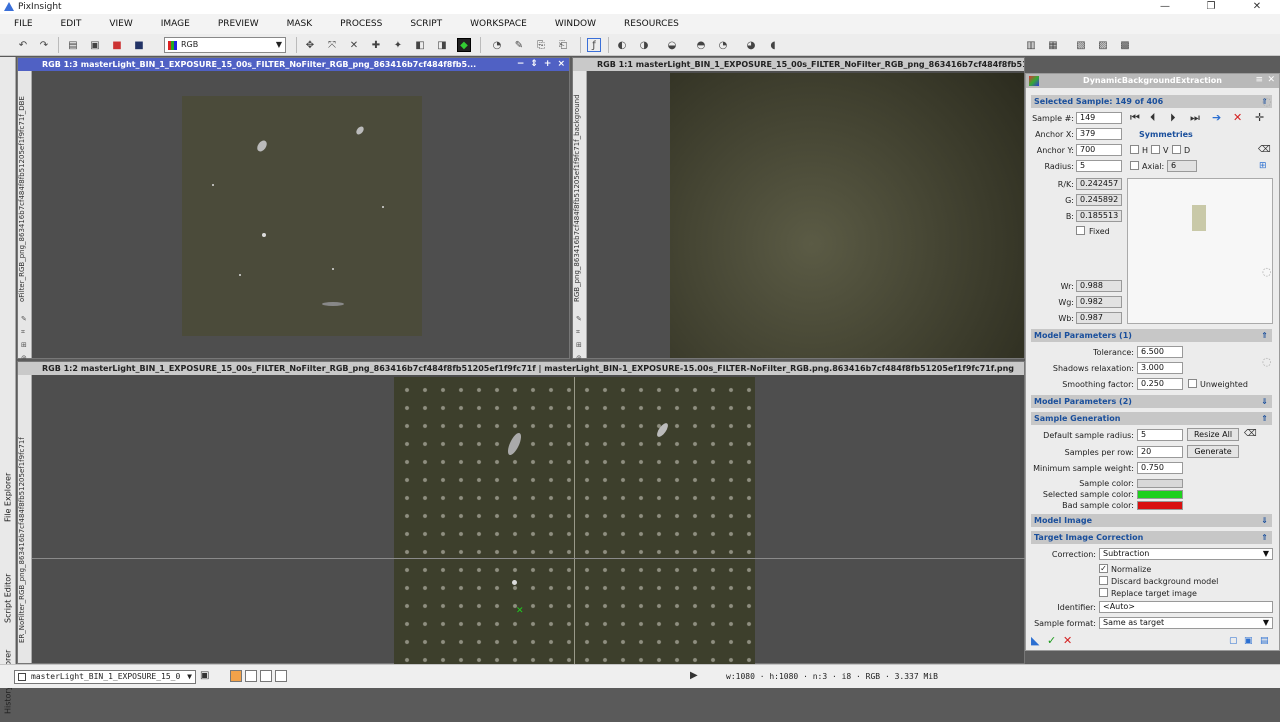  Describe the element at coordinates (1233, 641) in the screenshot. I see `documentation-icon: ▢` at that location.